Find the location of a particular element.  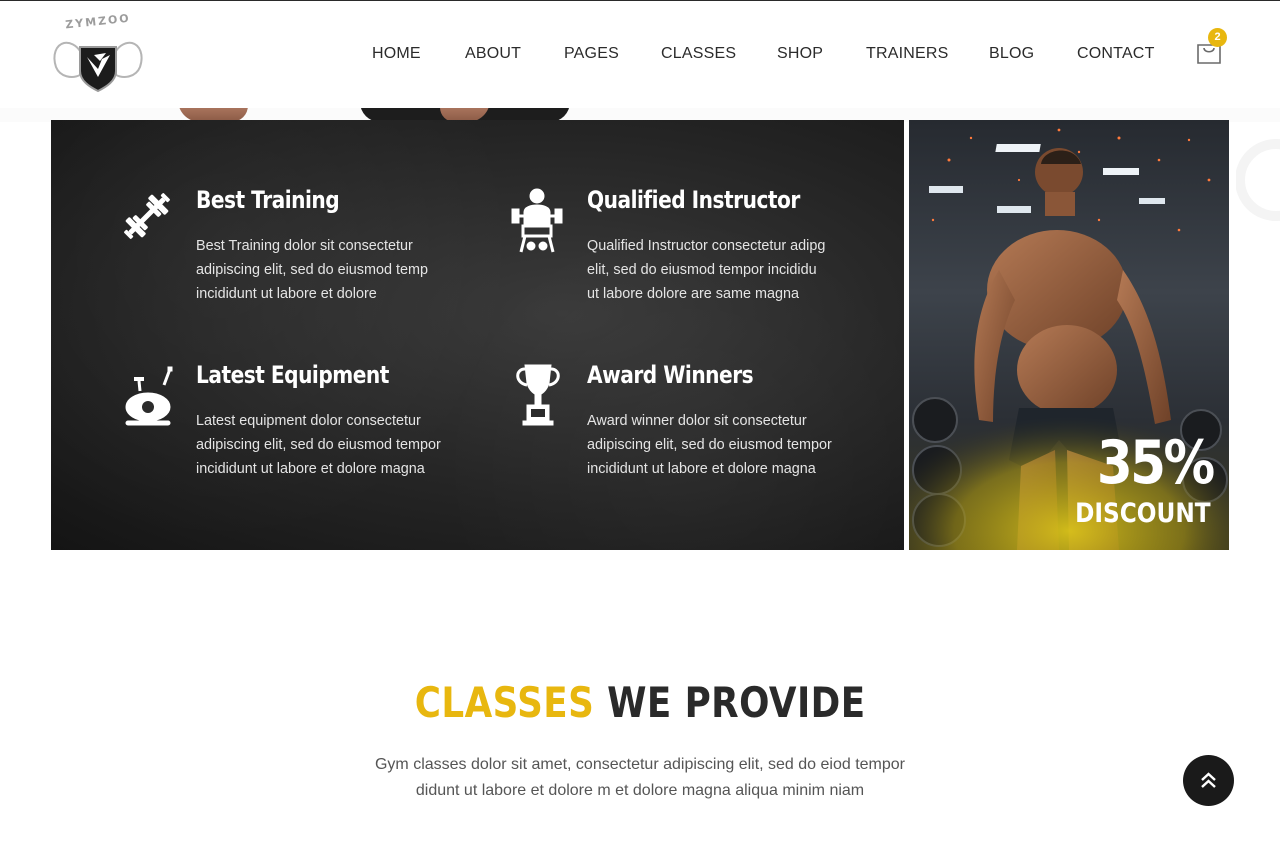

nav-contact: CONTACT is located at coordinates (1116, 54).